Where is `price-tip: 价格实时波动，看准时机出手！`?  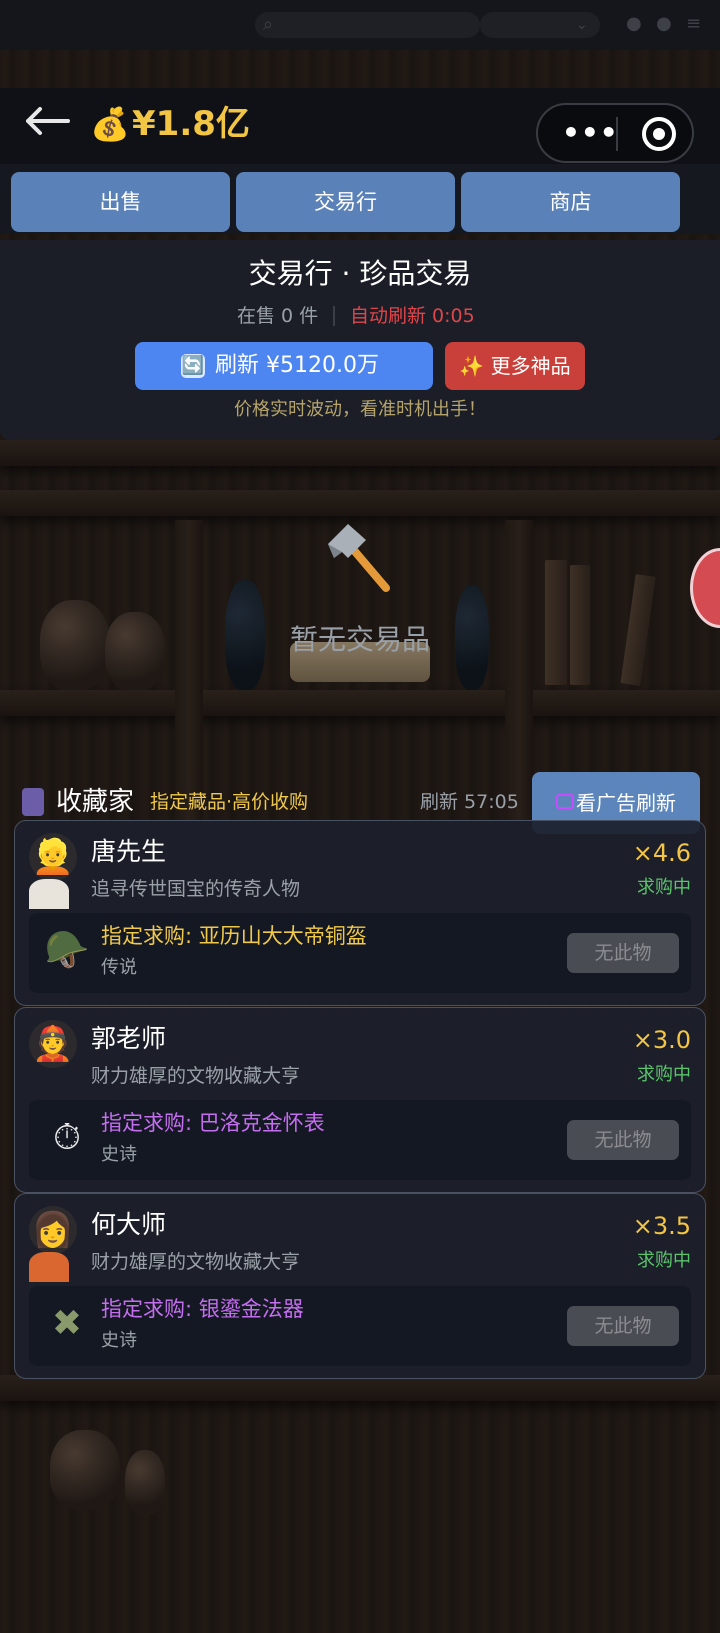 price-tip: 价格实时波动，看准时机出手！ is located at coordinates (360, 409).